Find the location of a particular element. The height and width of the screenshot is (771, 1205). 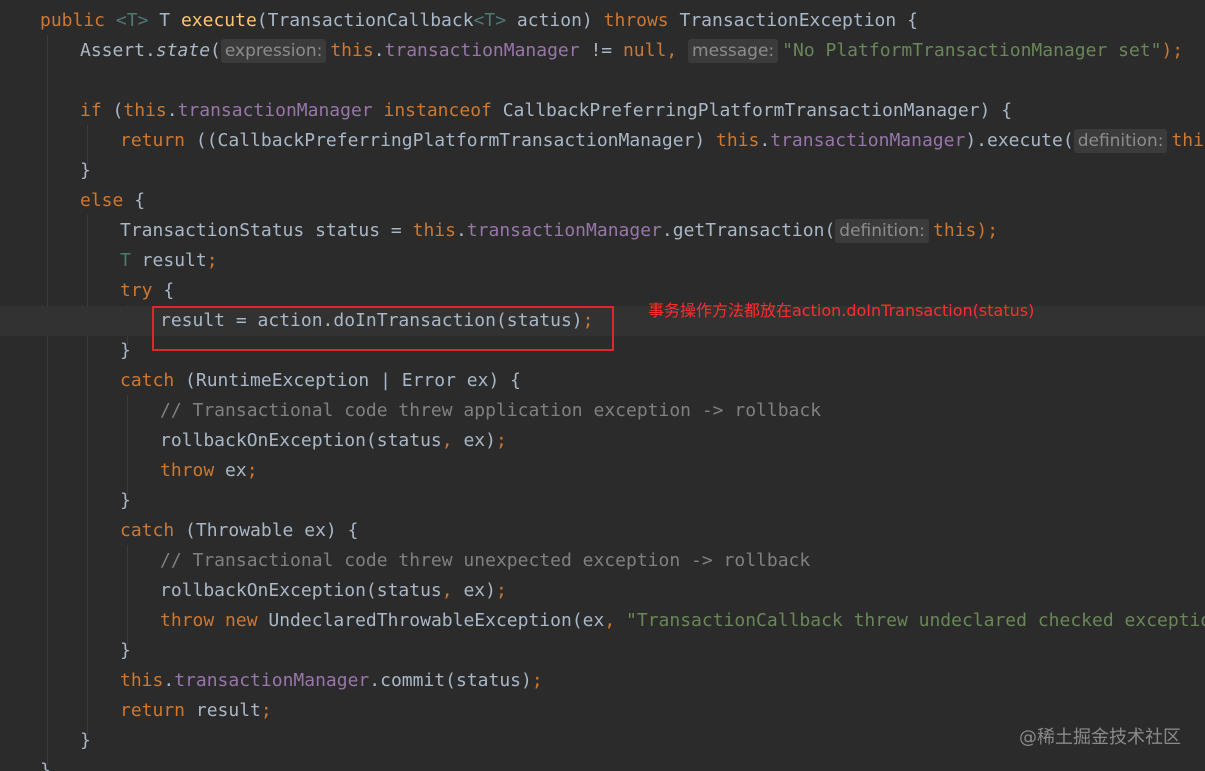

string-literal: "No PlatformTransactionManager set" is located at coordinates (972, 50).